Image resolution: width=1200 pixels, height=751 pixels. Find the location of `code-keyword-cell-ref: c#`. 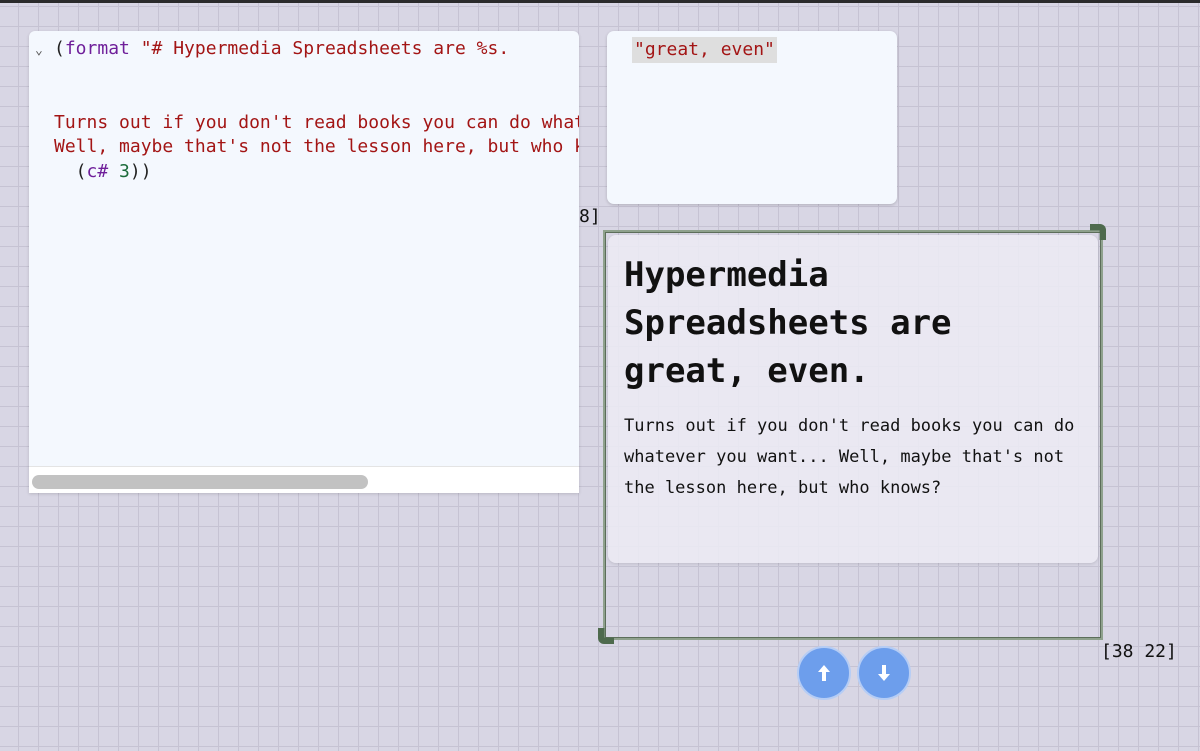

code-keyword-cell-ref: c# is located at coordinates (97, 171).